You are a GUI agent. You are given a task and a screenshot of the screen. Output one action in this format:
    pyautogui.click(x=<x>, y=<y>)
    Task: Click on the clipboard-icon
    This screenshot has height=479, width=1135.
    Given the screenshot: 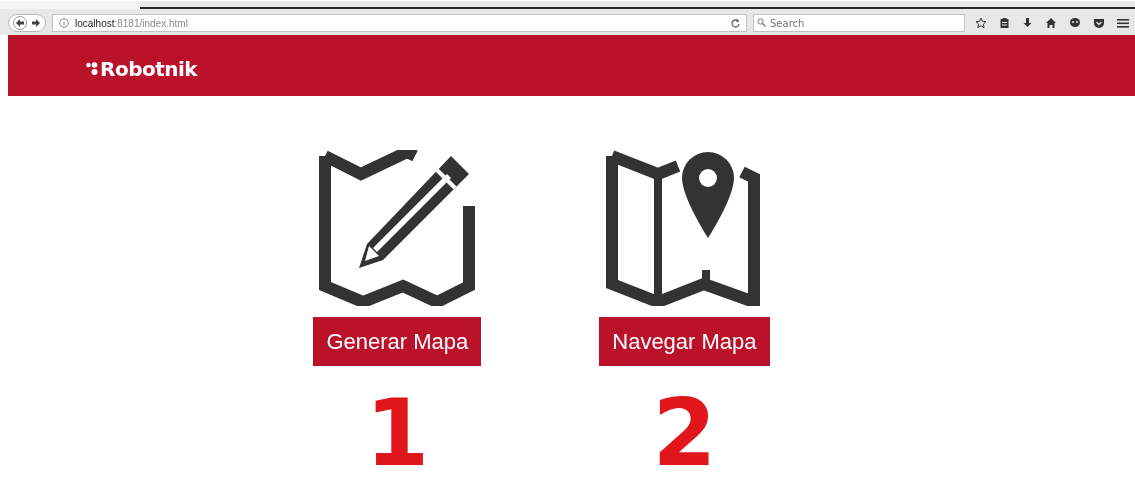 What is the action you would take?
    pyautogui.click(x=1004, y=23)
    